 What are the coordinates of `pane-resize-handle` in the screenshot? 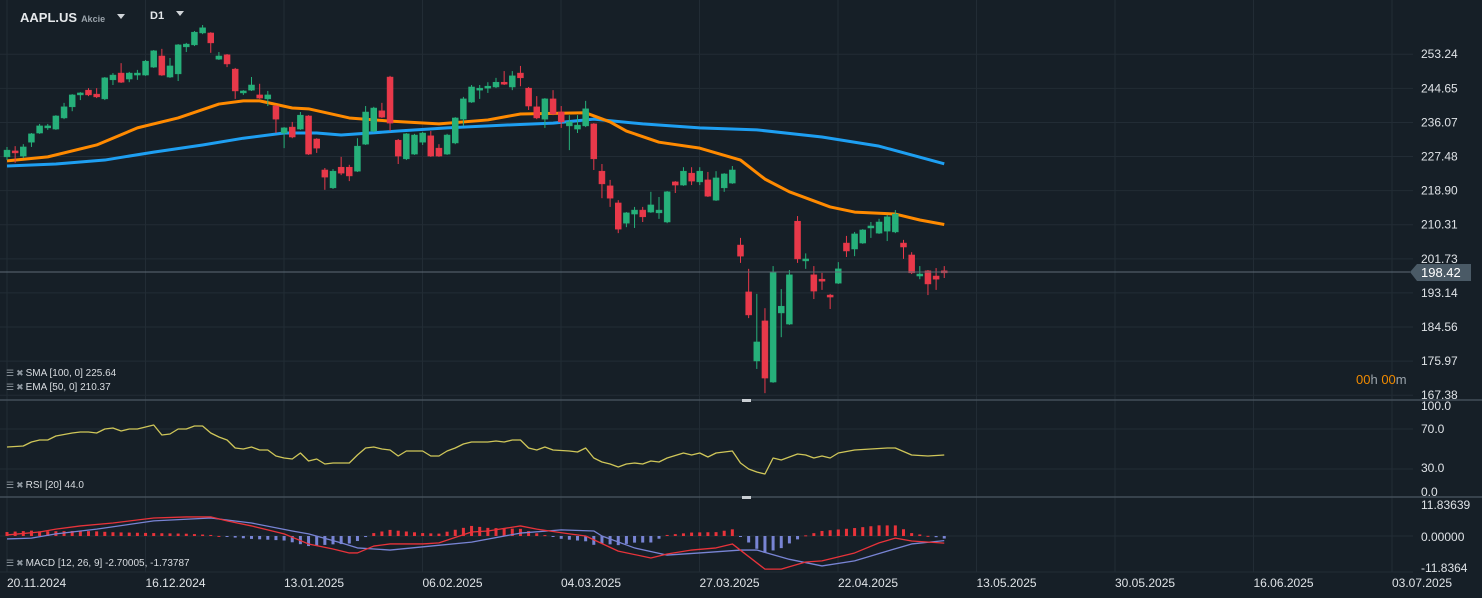 It's located at (746, 497).